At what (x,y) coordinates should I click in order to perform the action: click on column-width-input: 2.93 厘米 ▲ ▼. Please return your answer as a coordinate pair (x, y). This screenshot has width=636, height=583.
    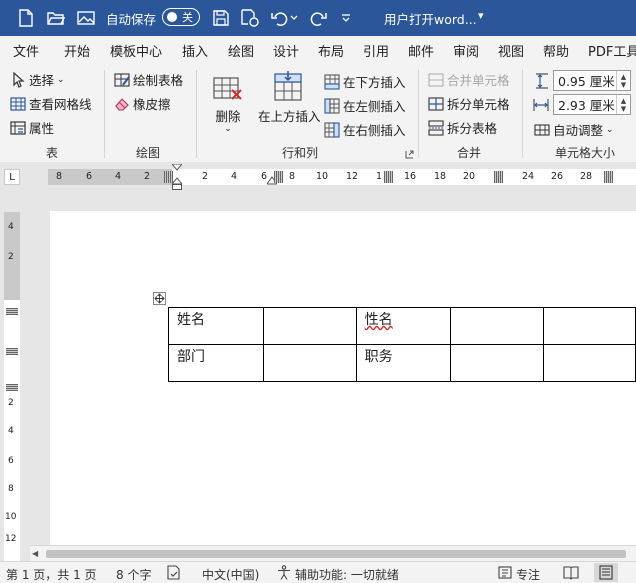
    Looking at the image, I should click on (592, 104).